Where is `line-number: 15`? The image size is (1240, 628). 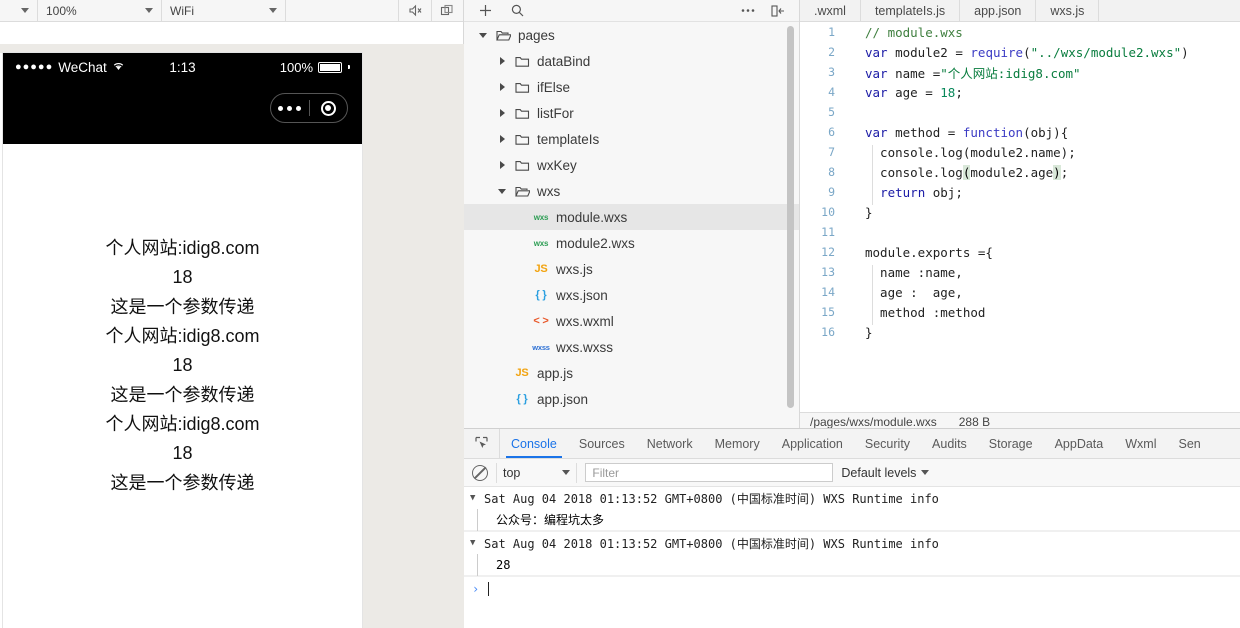 line-number: 15 is located at coordinates (828, 312).